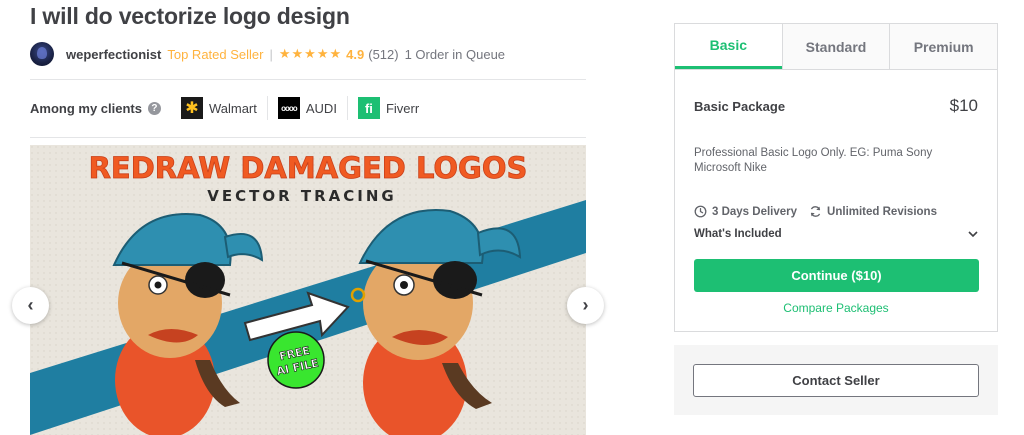 The image size is (1024, 435). What do you see at coordinates (738, 234) in the screenshot?
I see `whats-included-label: What's Included` at bounding box center [738, 234].